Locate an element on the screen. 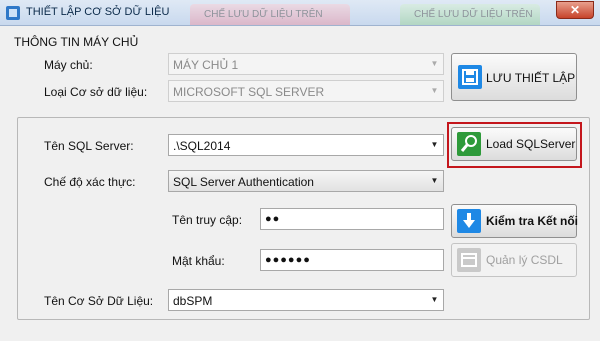  database-name-label: Tên Cơ Sở Dữ Liệu: is located at coordinates (99, 301).